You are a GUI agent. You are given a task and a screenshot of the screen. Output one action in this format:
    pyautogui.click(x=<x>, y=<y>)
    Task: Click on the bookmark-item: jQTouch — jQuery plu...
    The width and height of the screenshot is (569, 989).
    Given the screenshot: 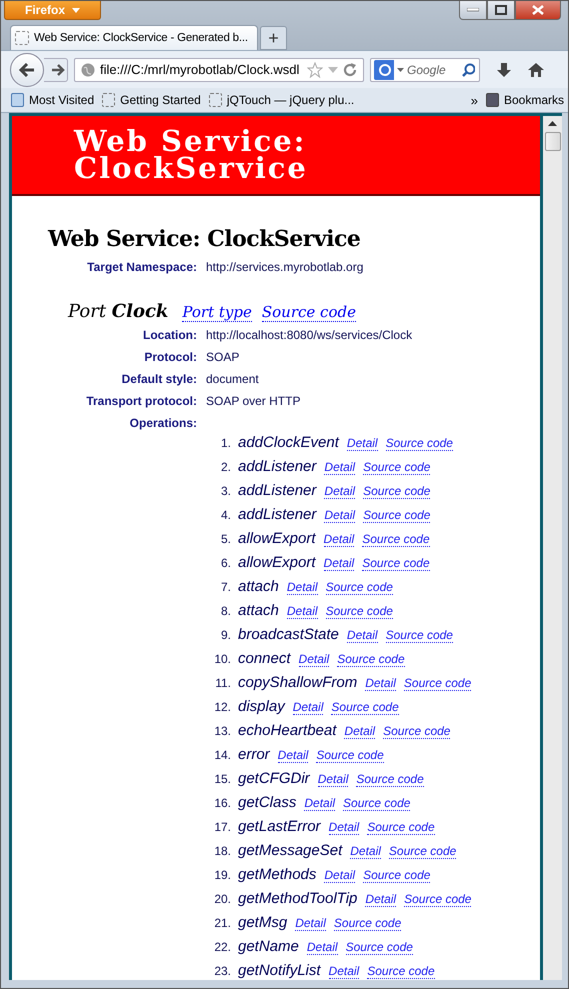 What is the action you would take?
    pyautogui.click(x=281, y=100)
    